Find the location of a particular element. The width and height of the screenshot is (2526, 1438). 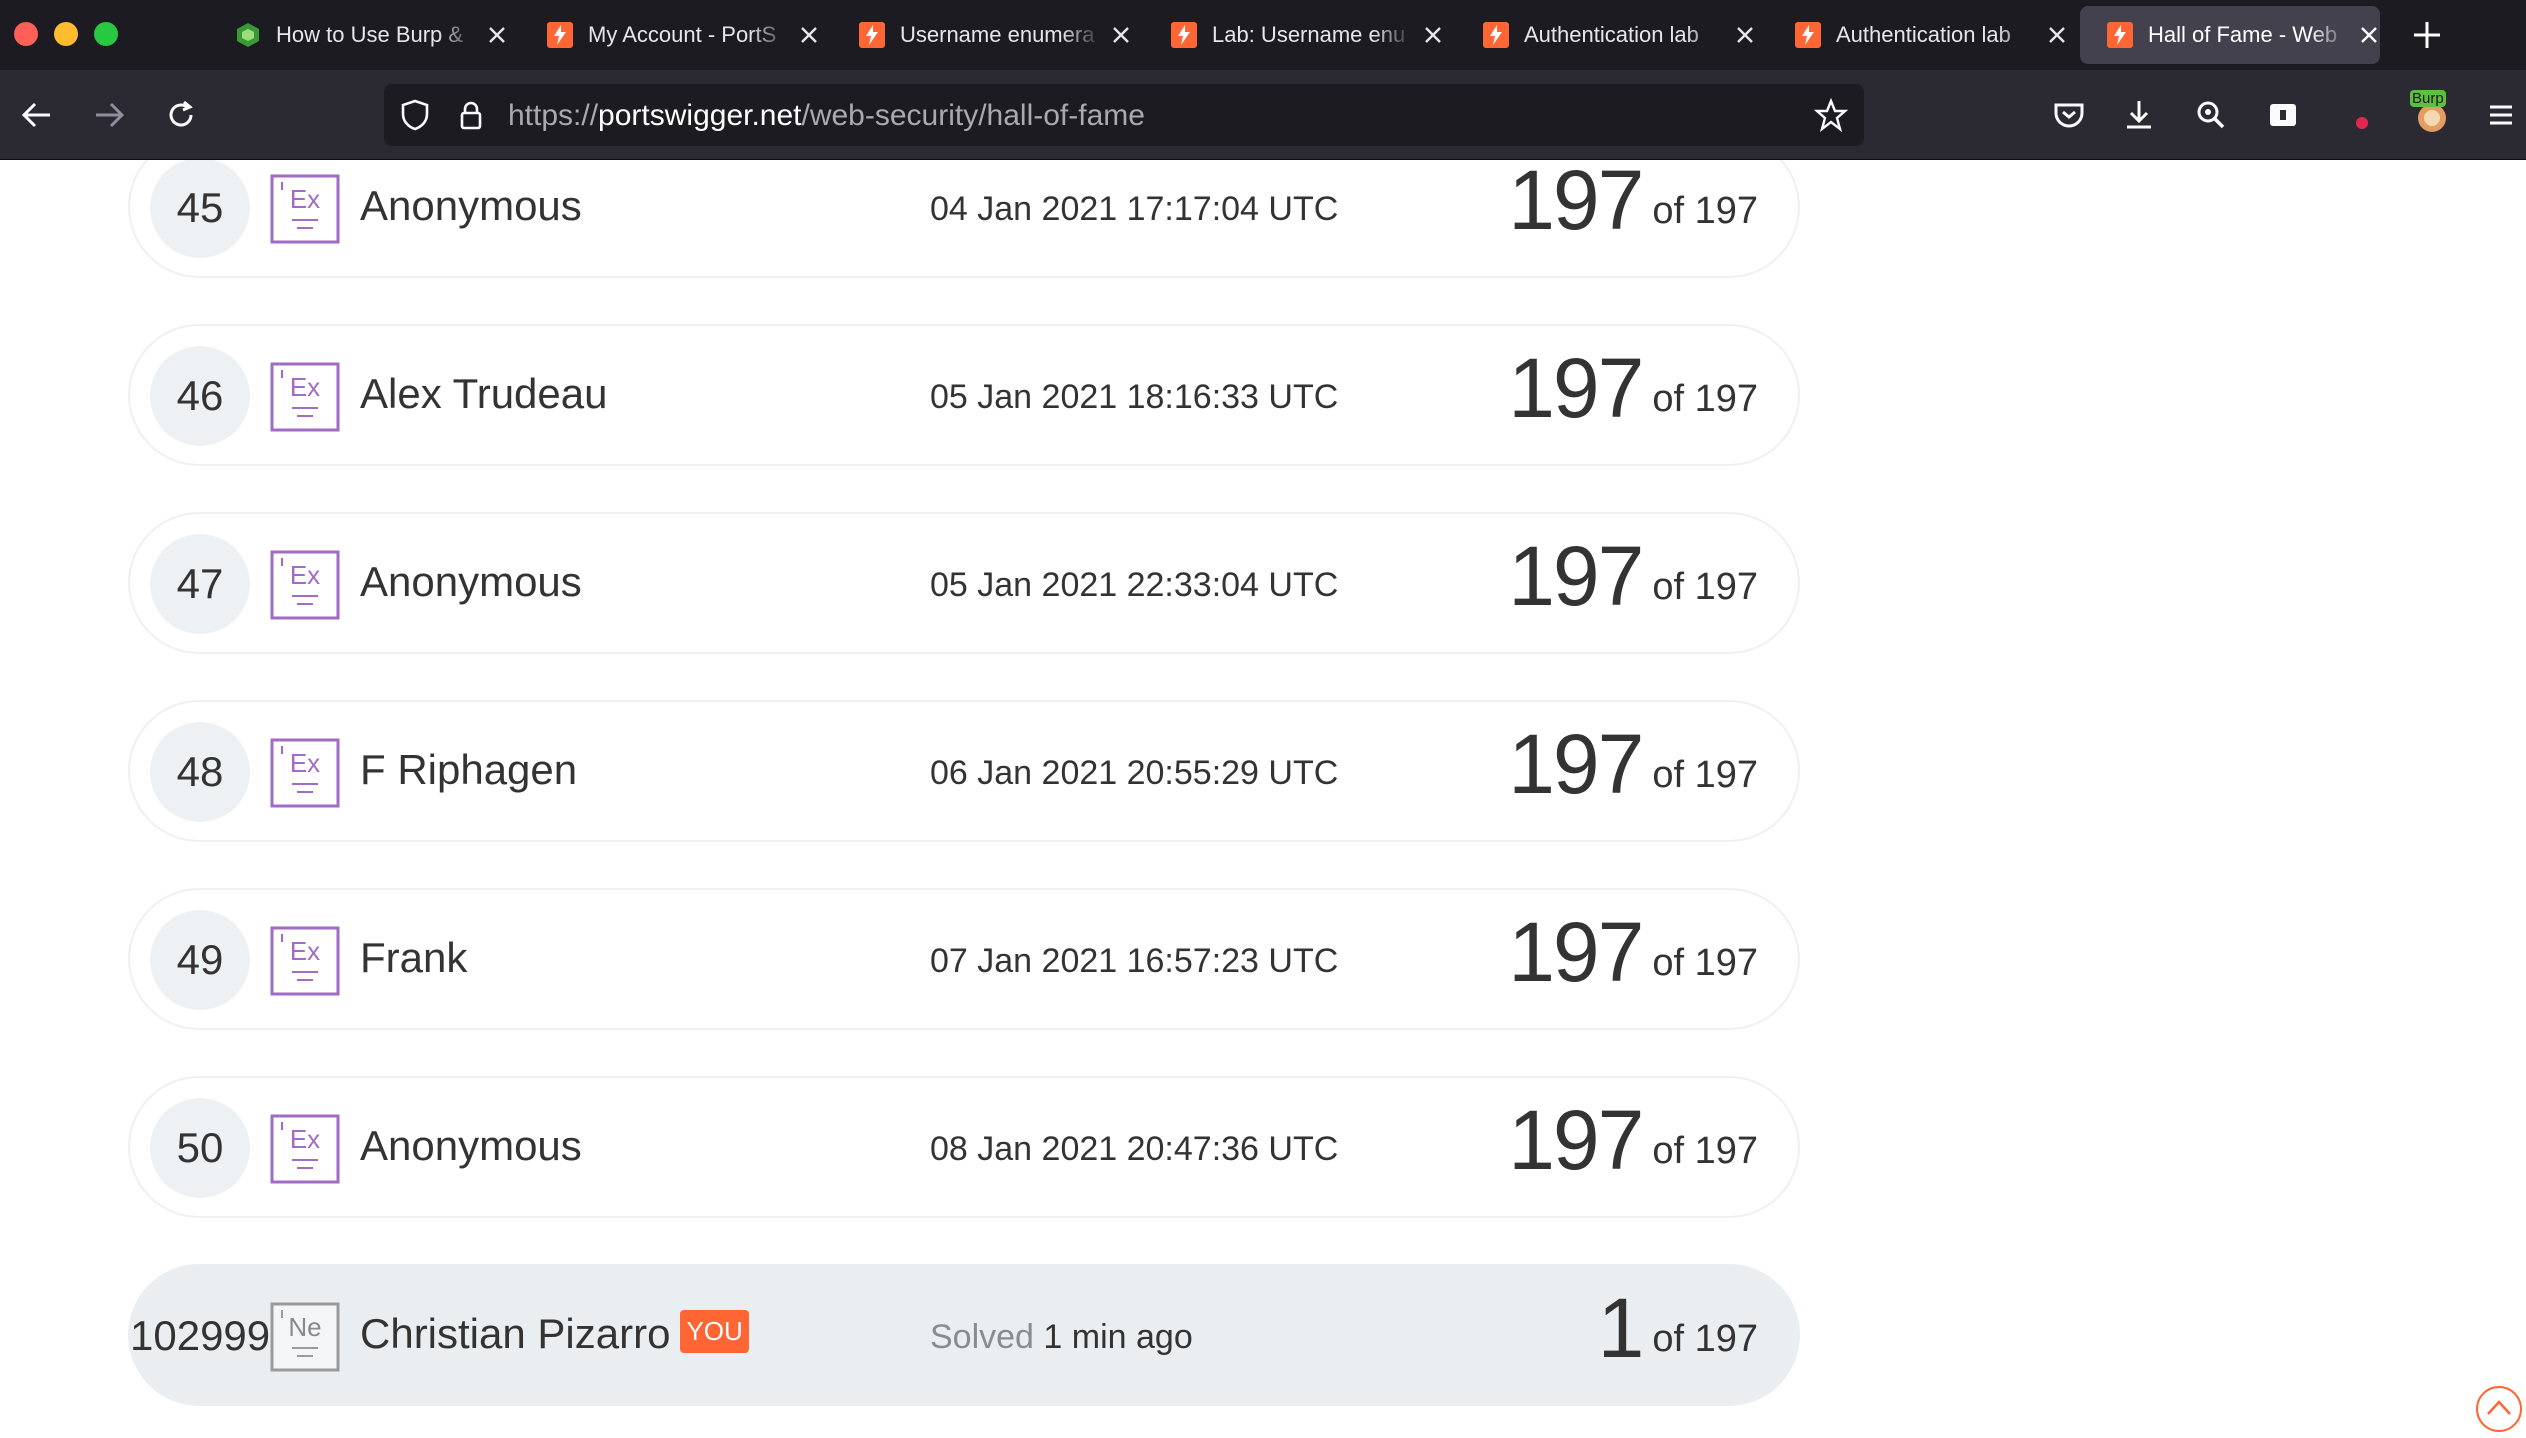

rank-circle: 50 is located at coordinates (200, 1148).